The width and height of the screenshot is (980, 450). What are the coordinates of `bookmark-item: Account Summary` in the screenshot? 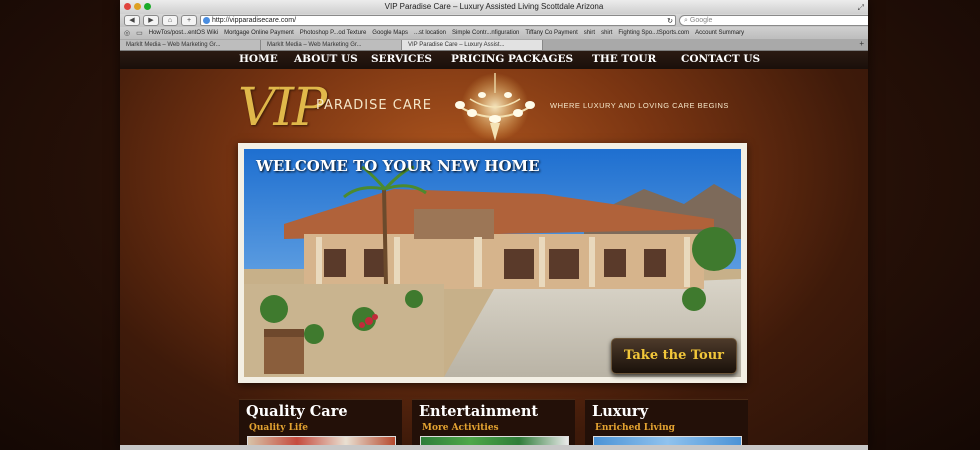 It's located at (719, 33).